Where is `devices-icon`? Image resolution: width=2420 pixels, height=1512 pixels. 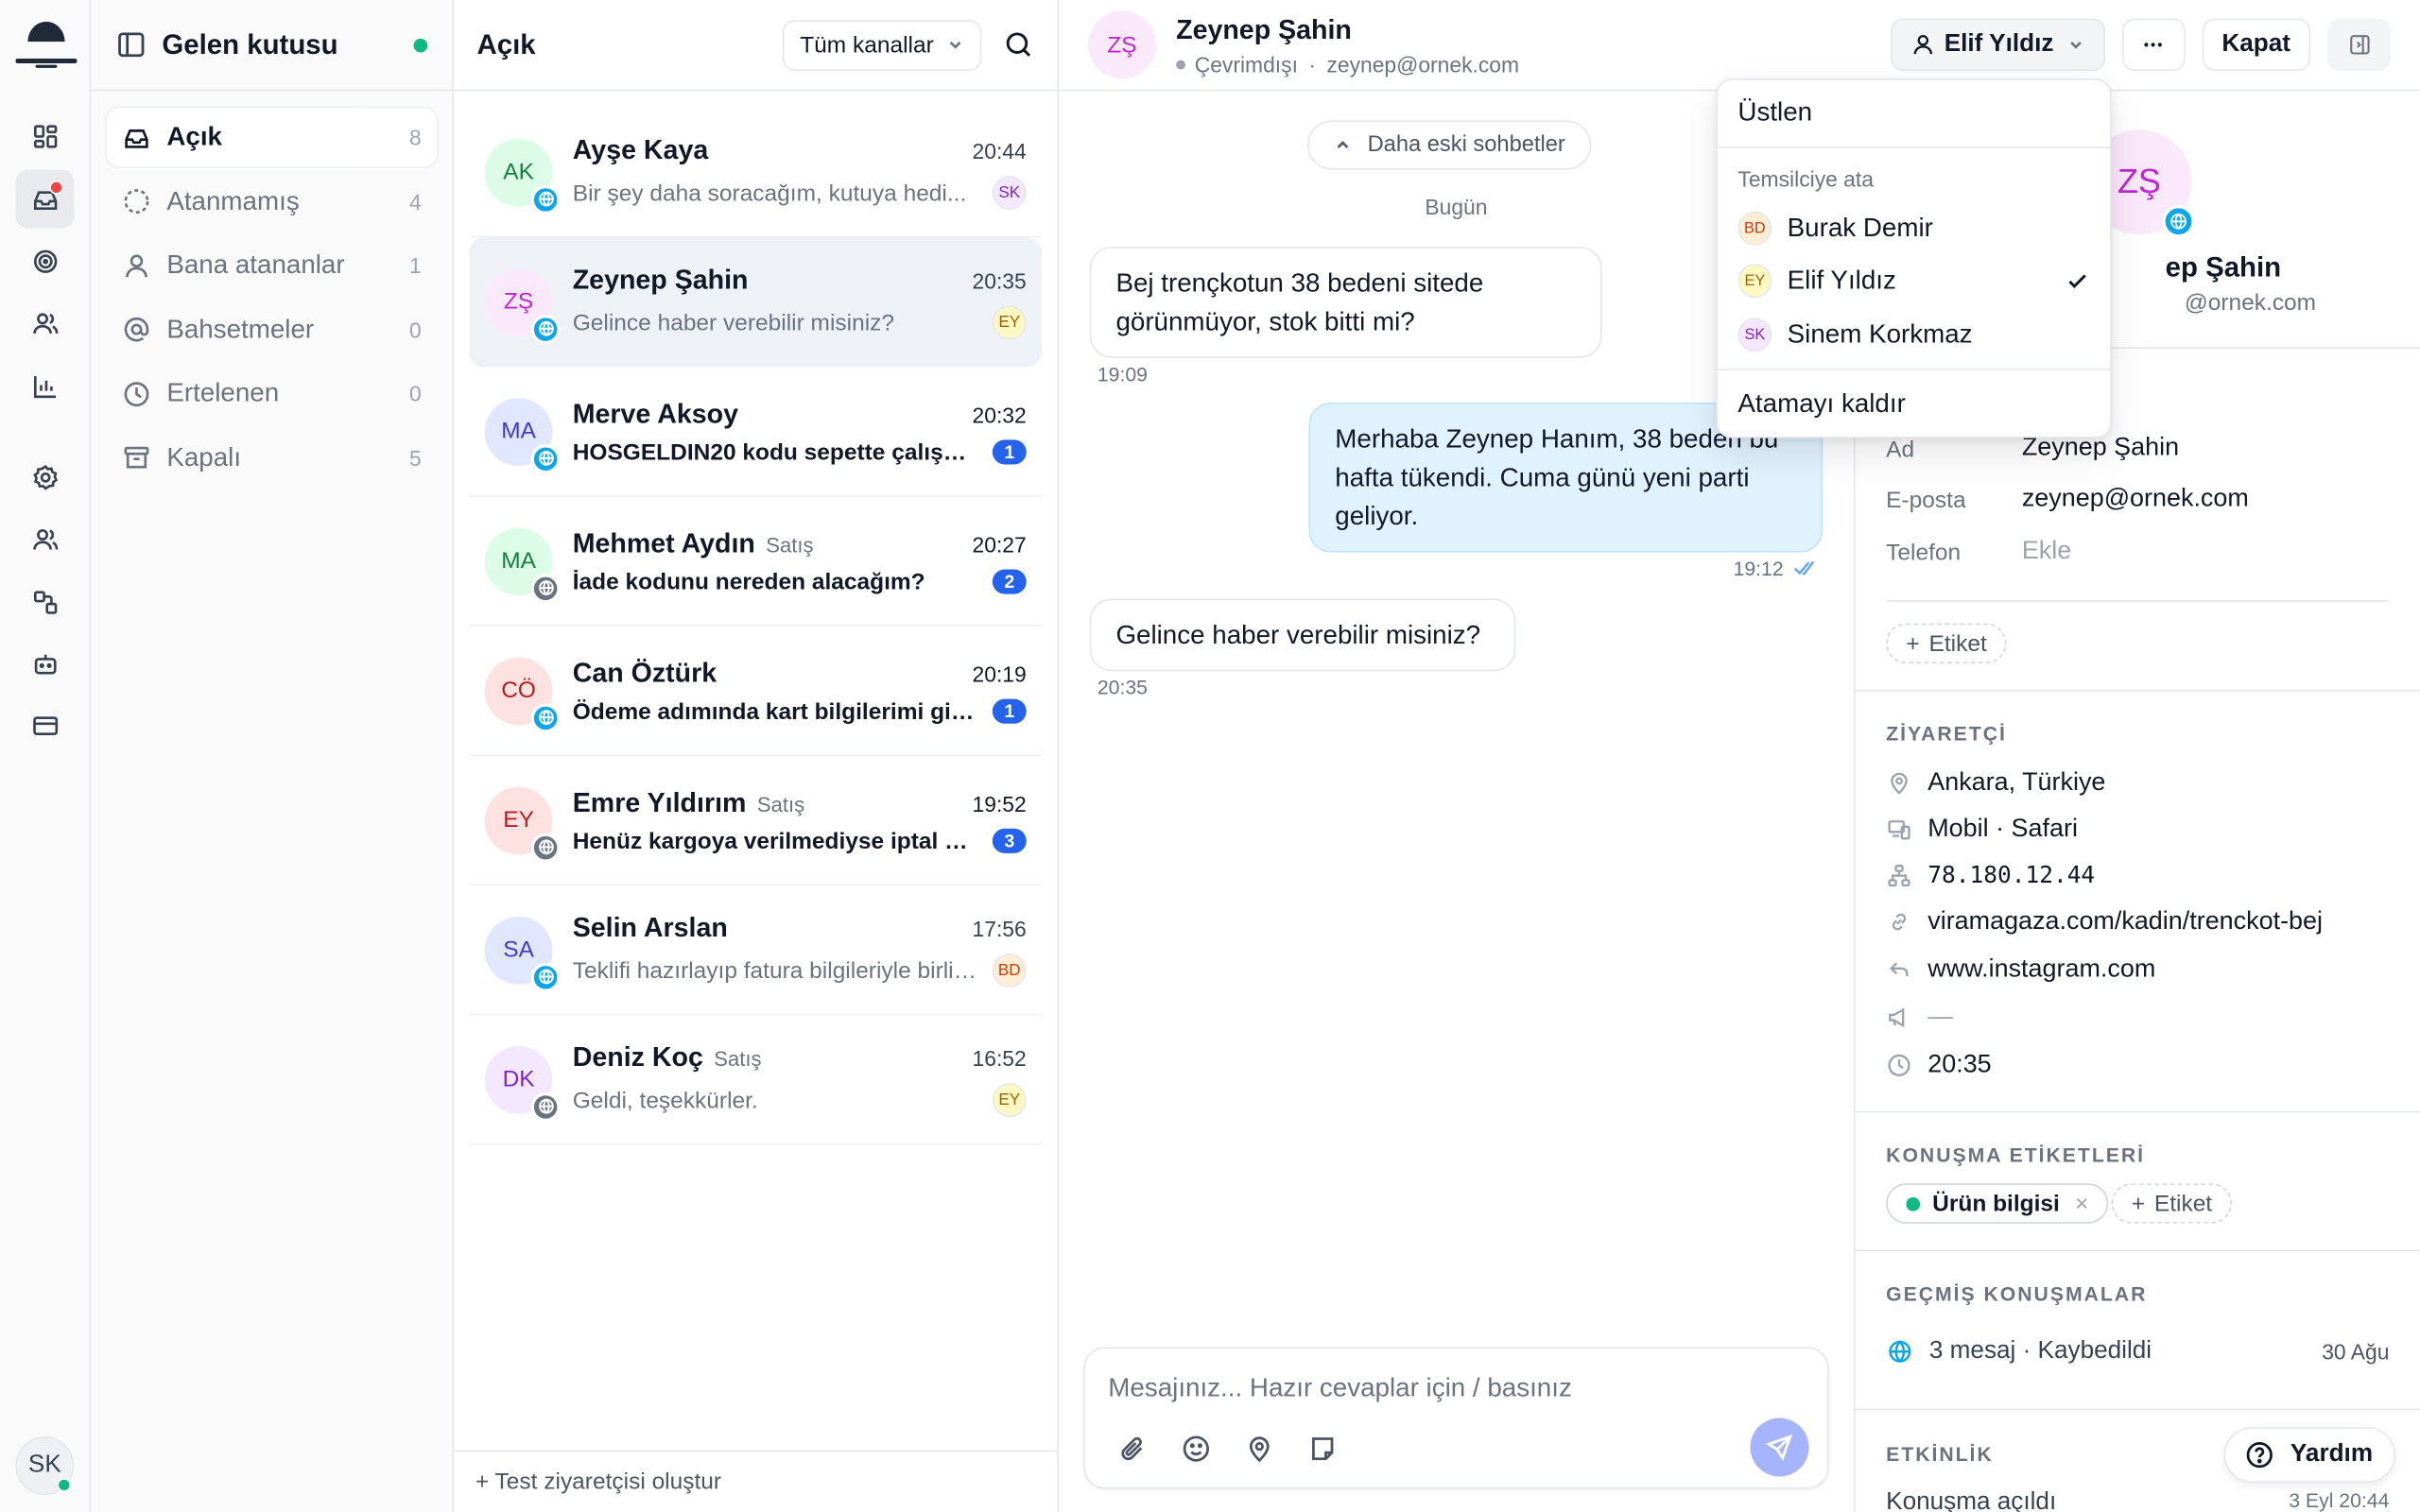 devices-icon is located at coordinates (1899, 830).